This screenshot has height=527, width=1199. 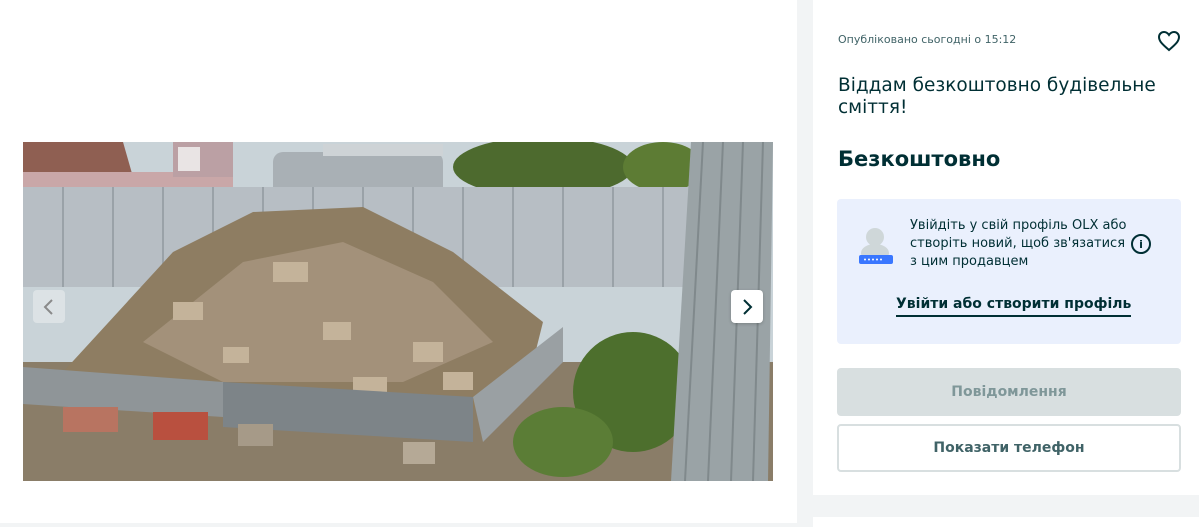 What do you see at coordinates (997, 96) in the screenshot?
I see `listing-title: Віддам безкоштовно будівельне сміття!` at bounding box center [997, 96].